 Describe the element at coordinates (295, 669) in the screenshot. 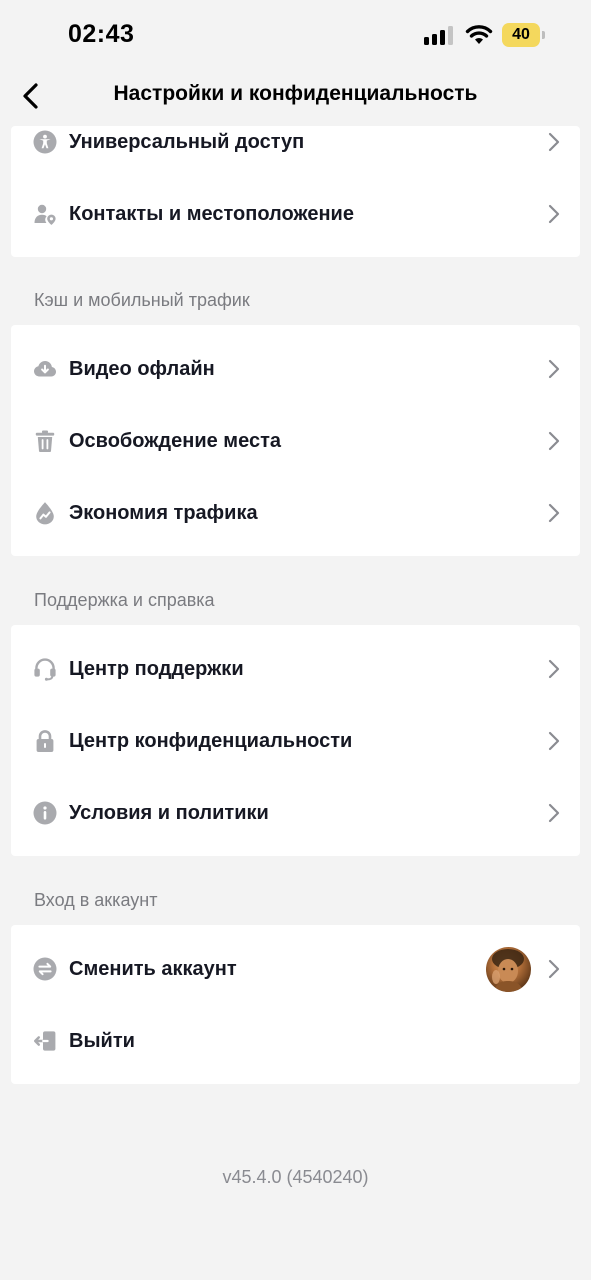

I see `row-support-center: Центр поддержки` at that location.